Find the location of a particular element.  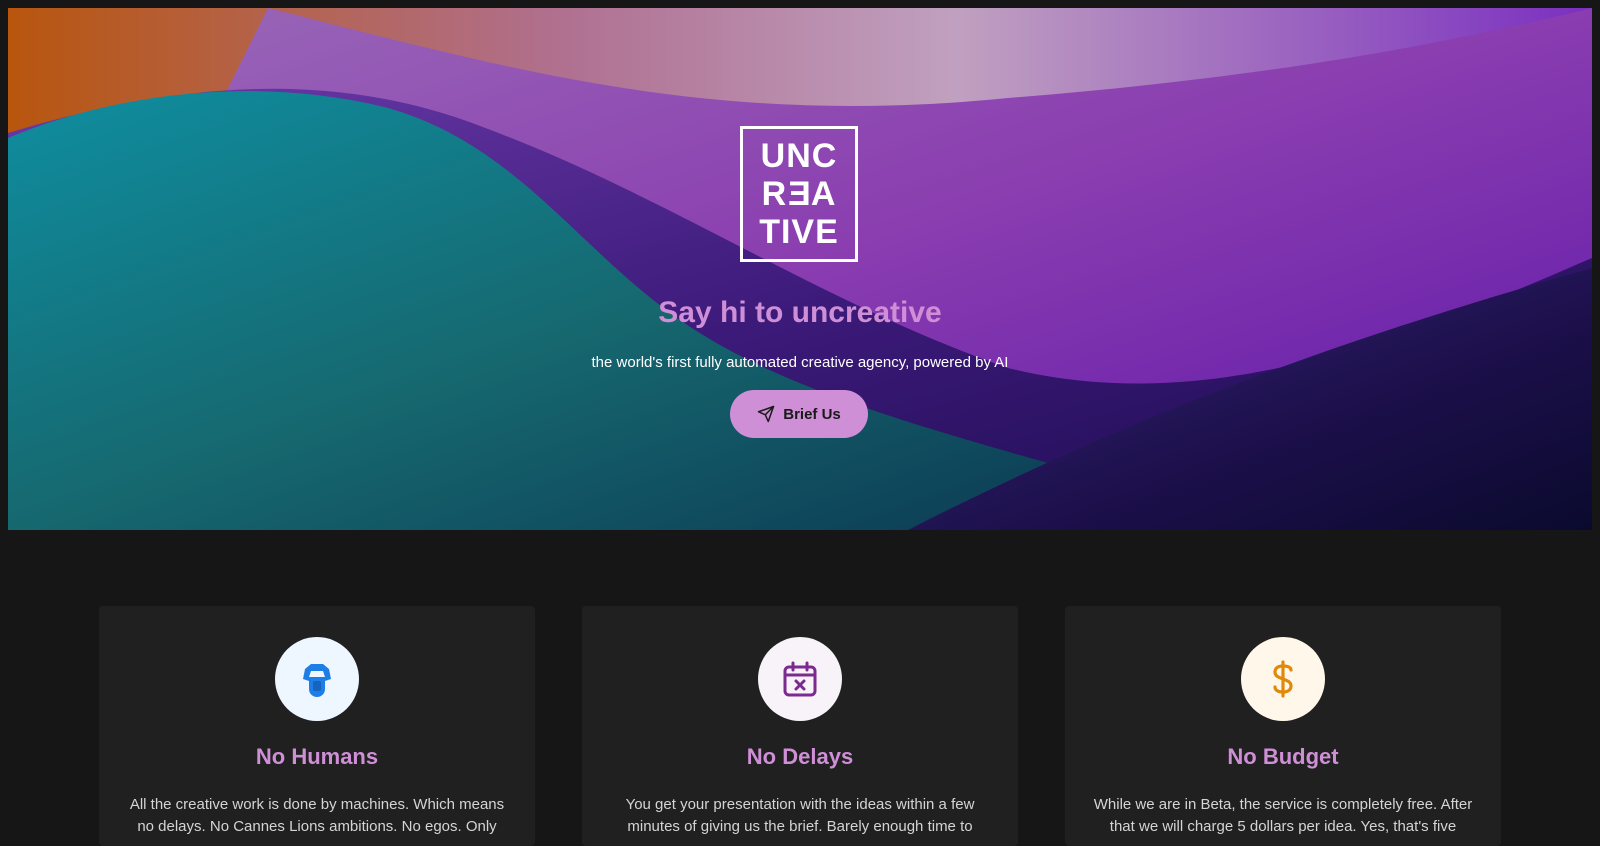

calendar-x-icon is located at coordinates (800, 679).